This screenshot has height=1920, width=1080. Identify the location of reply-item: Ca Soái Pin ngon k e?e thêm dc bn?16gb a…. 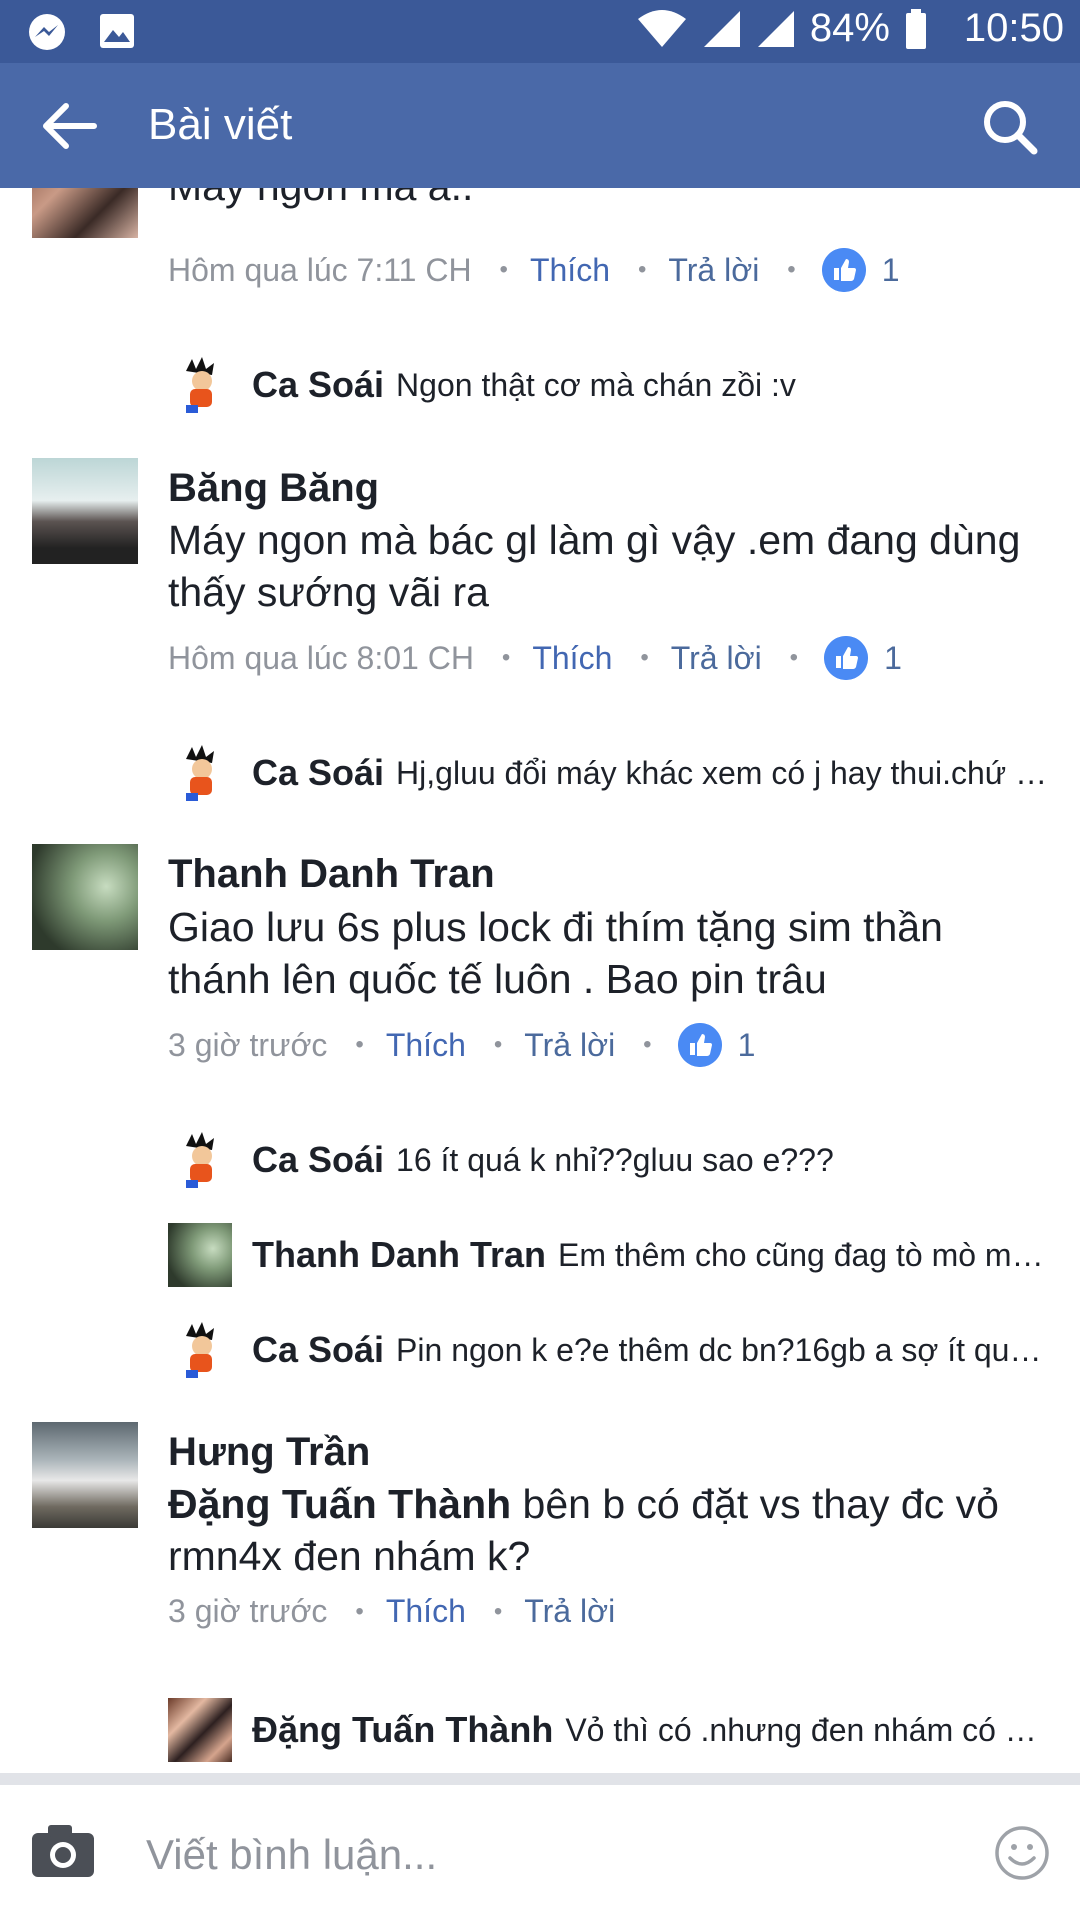
(608, 1350).